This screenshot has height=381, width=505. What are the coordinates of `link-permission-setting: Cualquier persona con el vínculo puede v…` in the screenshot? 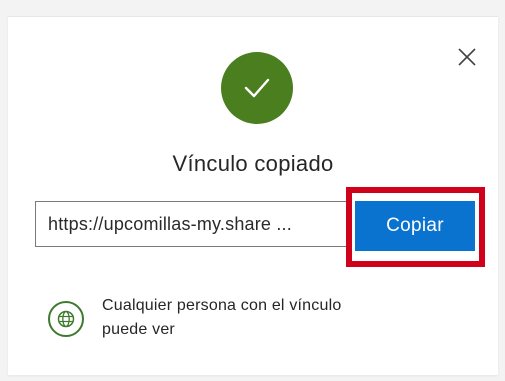 It's located at (248, 319).